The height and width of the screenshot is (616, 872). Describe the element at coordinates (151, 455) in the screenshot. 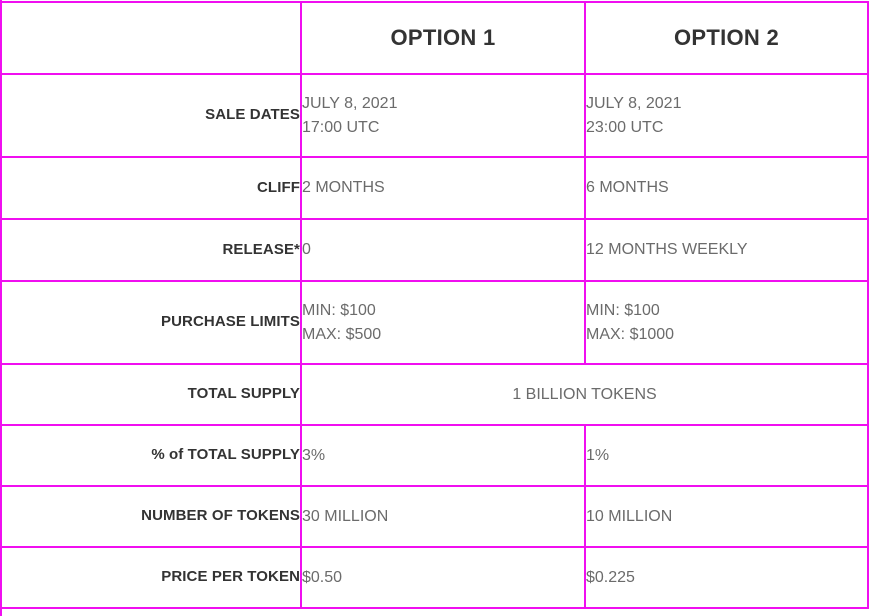

I see `row-label: % of TOTAL SUPPLY` at that location.